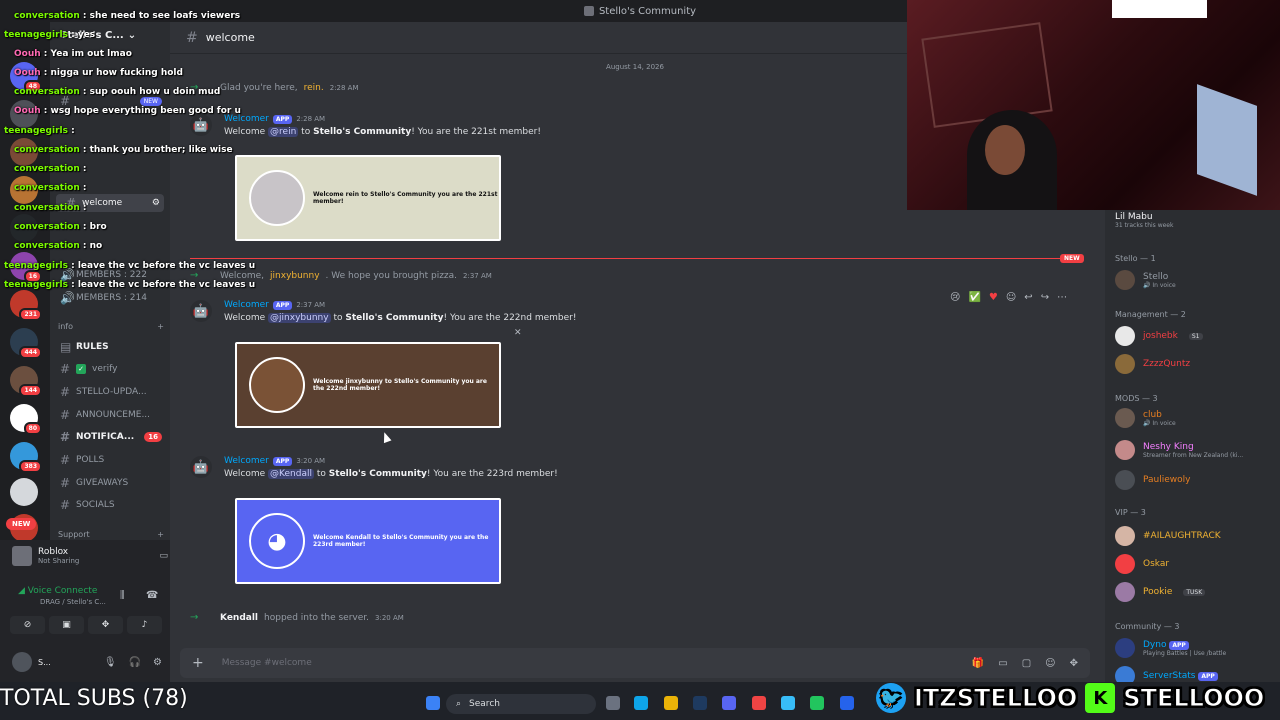  Describe the element at coordinates (26, 419) in the screenshot. I see `server-icon: 80` at that location.